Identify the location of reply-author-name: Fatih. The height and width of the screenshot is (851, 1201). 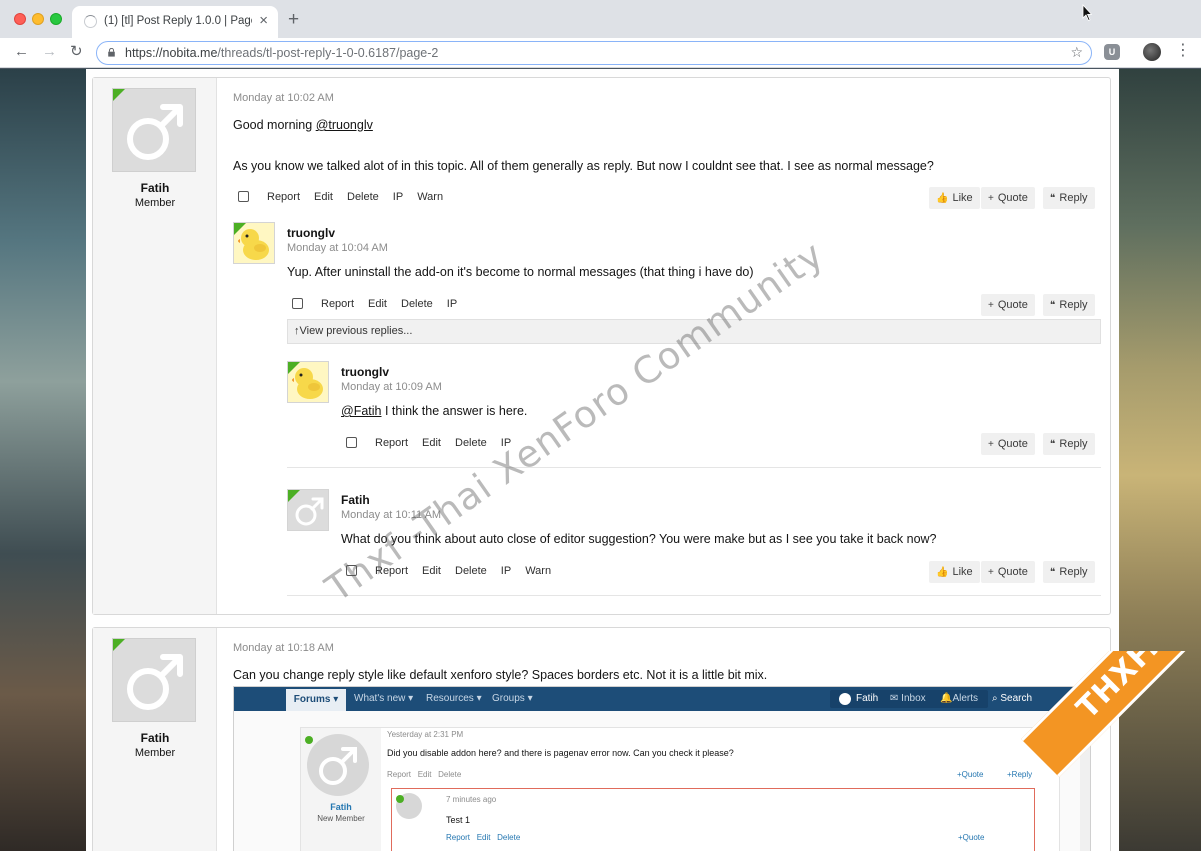
(355, 500).